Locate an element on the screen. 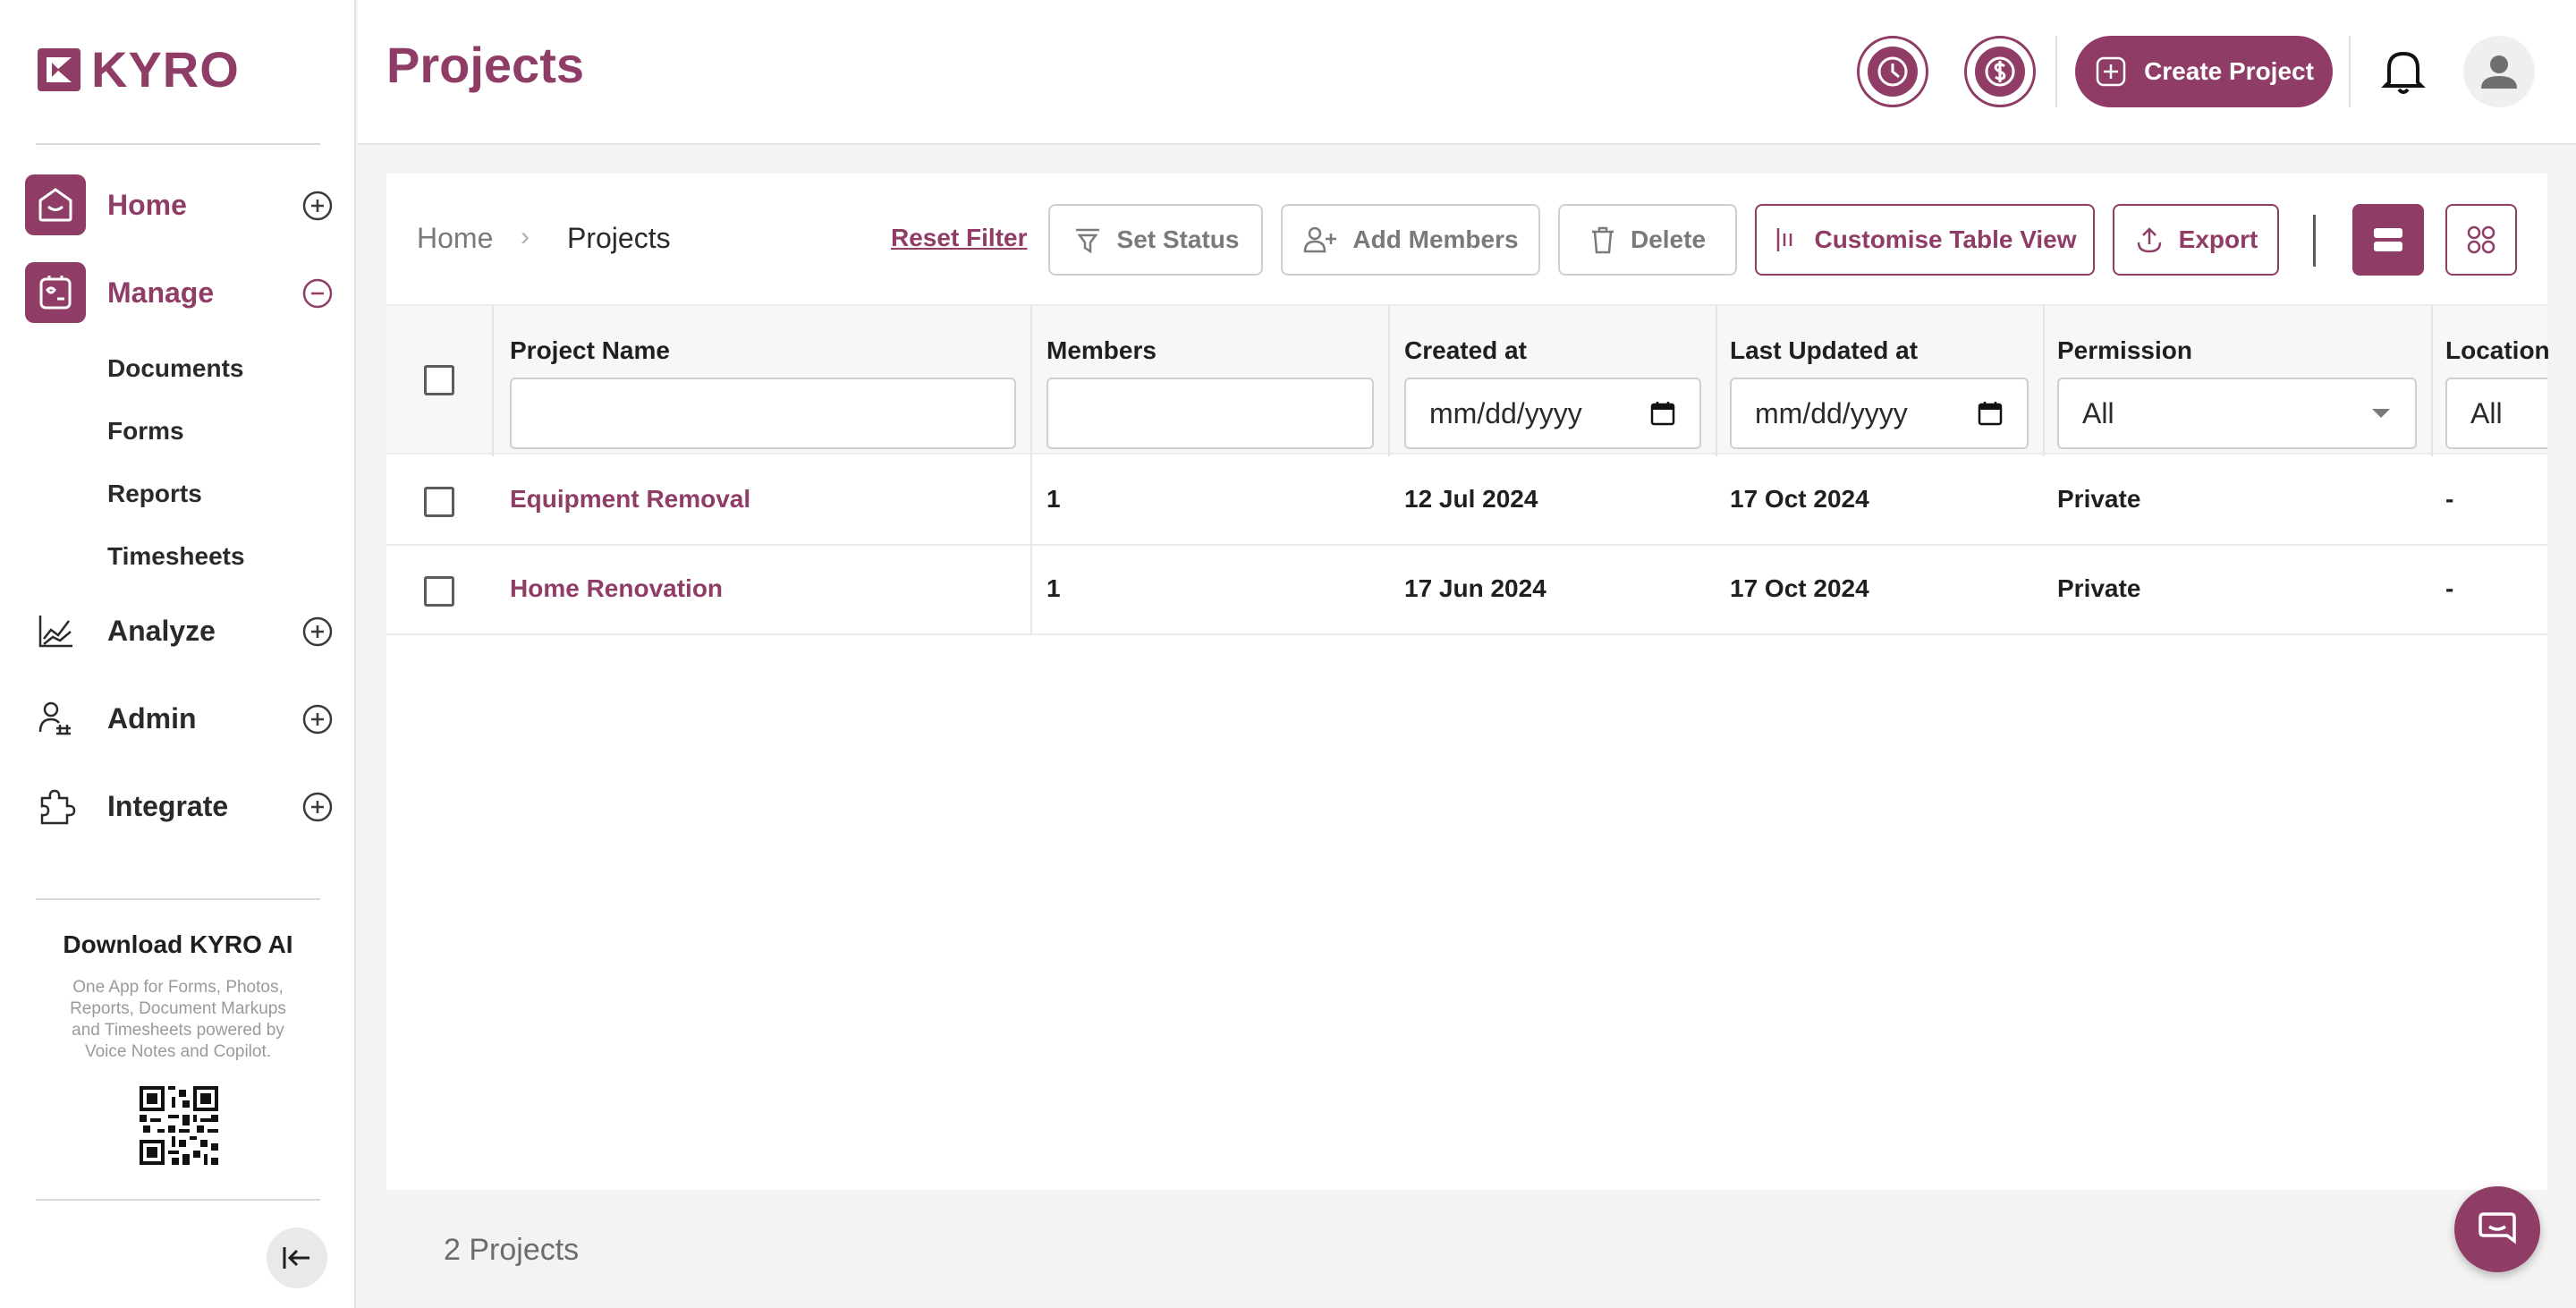  admin-user-icon is located at coordinates (55, 718).